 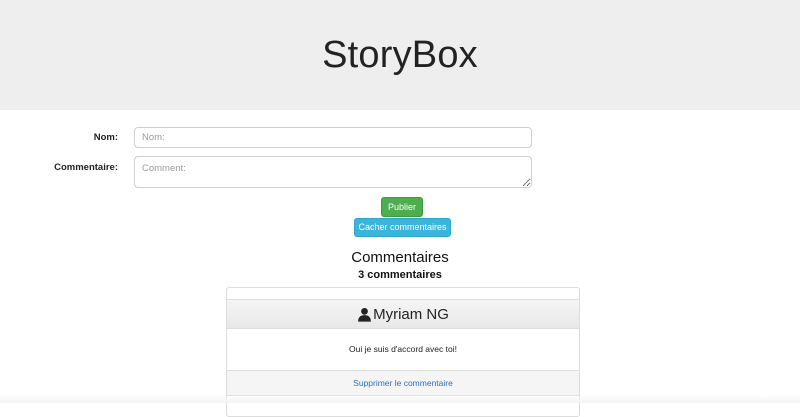 I want to click on delete-comment-link: Supprimer le commentaire, so click(x=403, y=383).